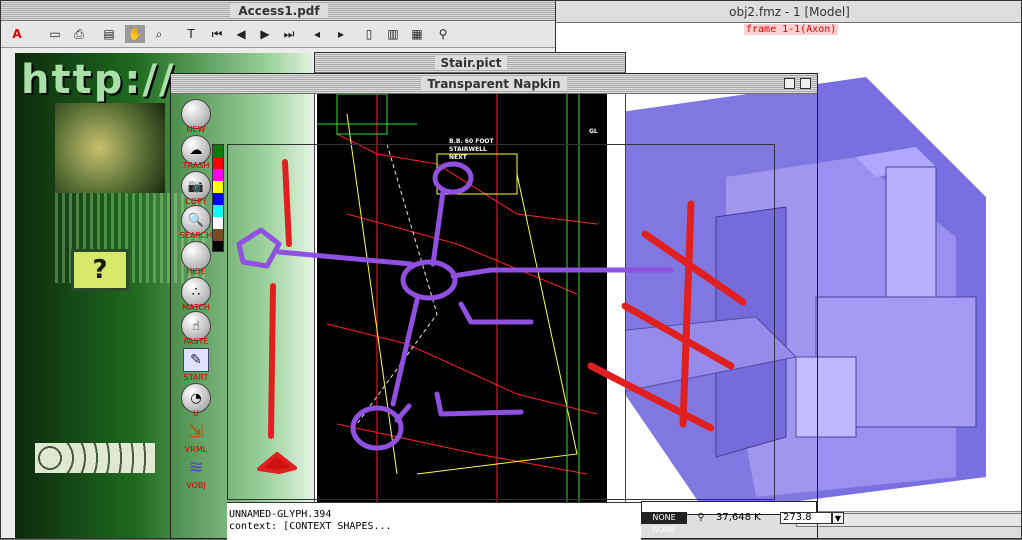  Describe the element at coordinates (317, 34) in the screenshot. I see `go-back-icon: ◂` at that location.